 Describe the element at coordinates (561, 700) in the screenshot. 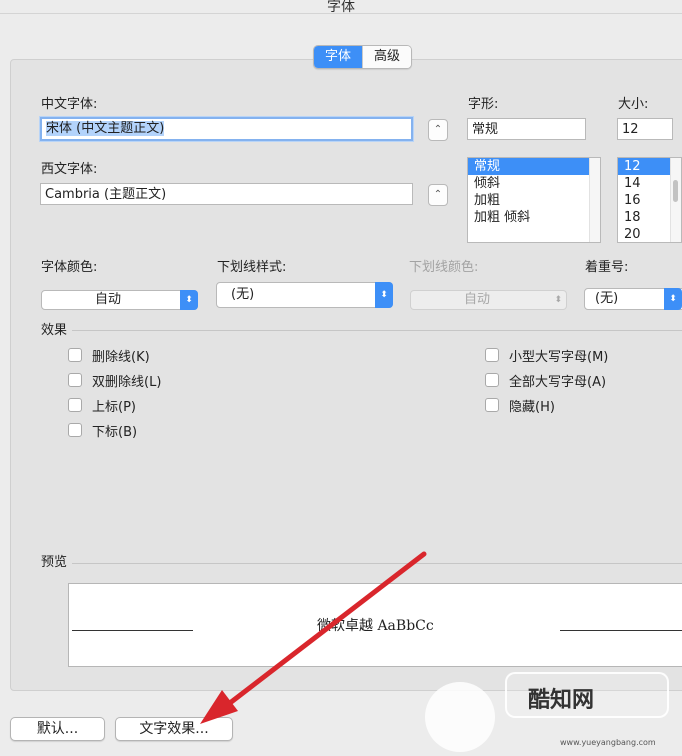

I see `watermark-brand: 酷知网` at that location.